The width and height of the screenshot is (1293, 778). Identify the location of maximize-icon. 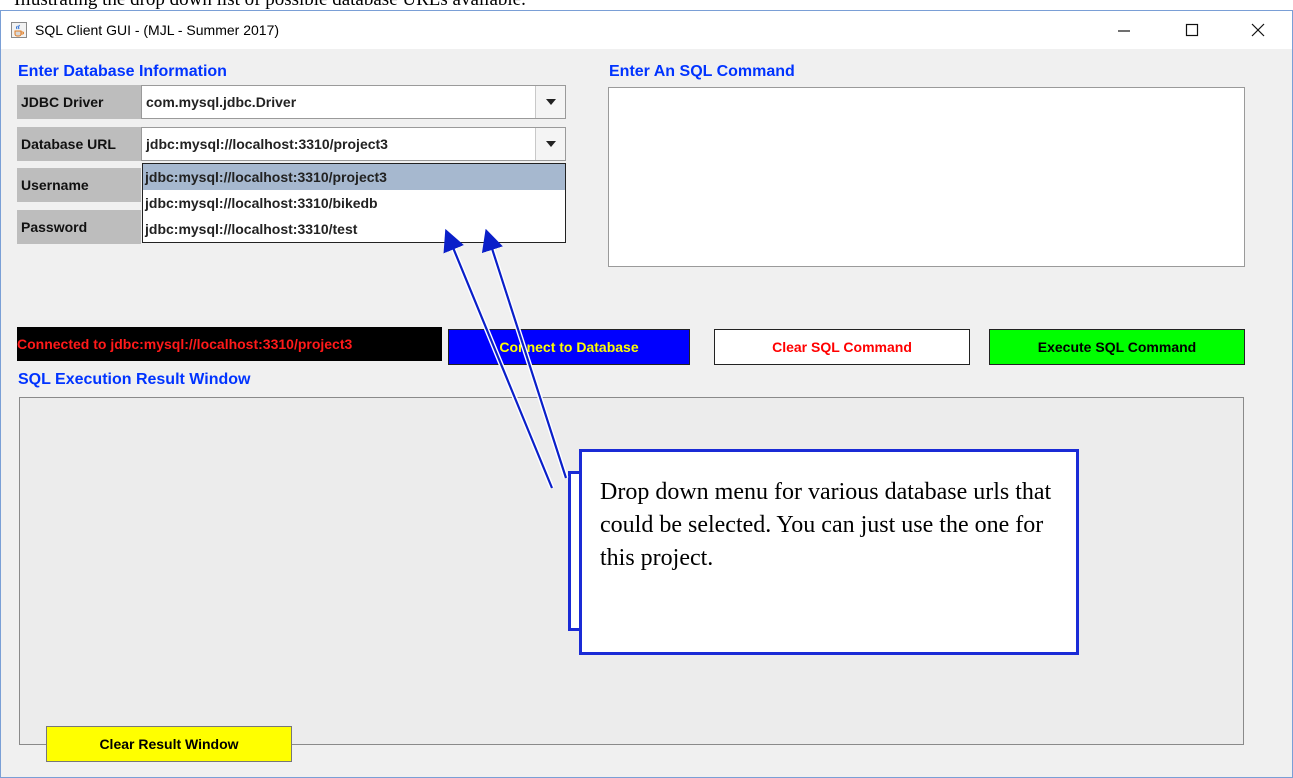
(1192, 30).